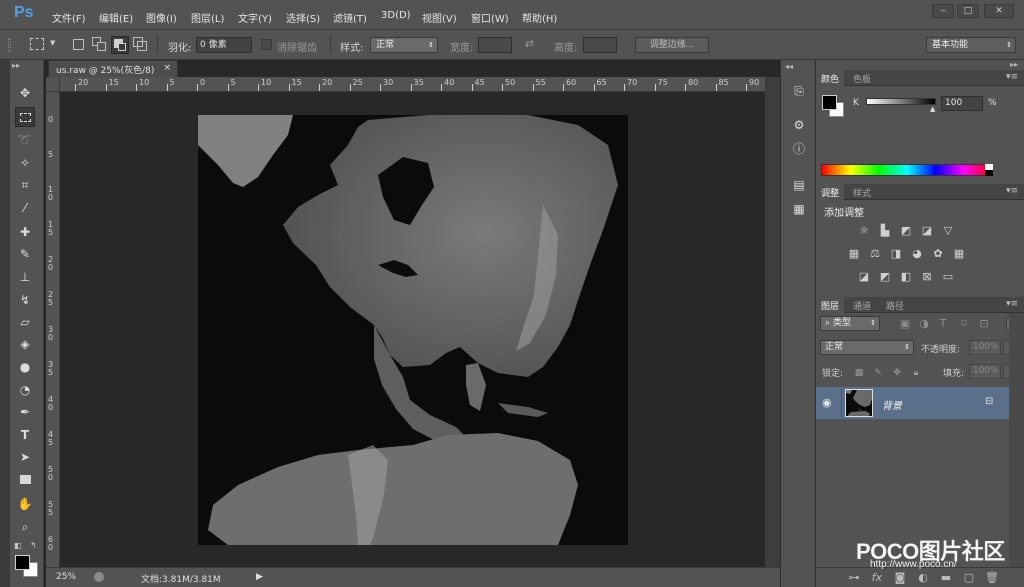 The width and height of the screenshot is (1024, 587). What do you see at coordinates (25, 300) in the screenshot?
I see `history-brush-icon: ↯` at bounding box center [25, 300].